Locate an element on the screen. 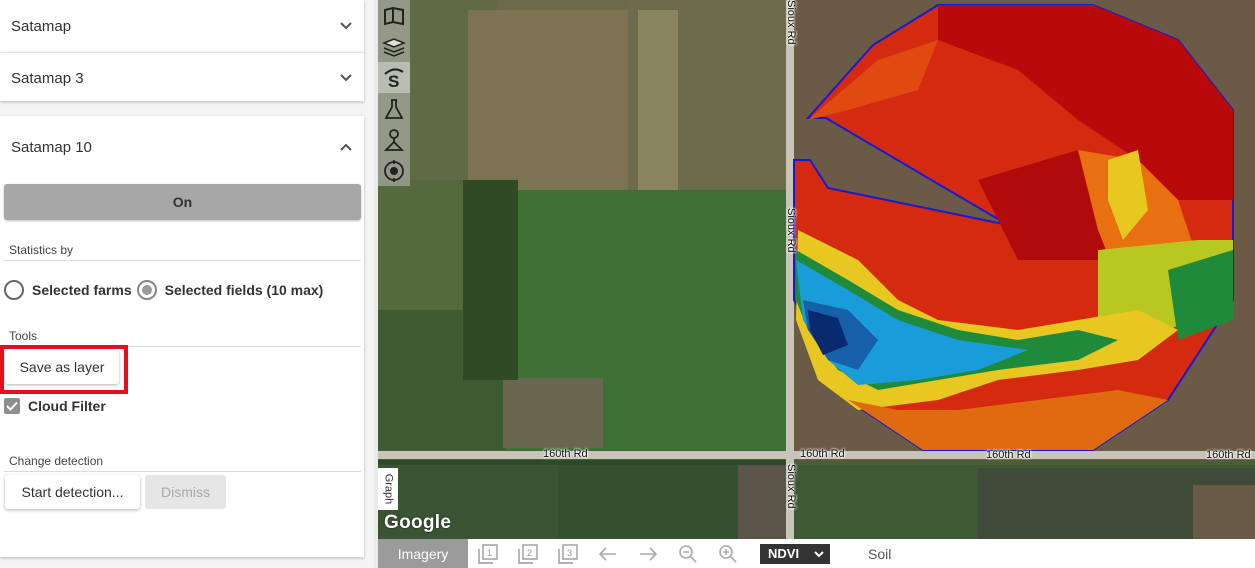 The height and width of the screenshot is (568, 1255). field-marker-icon is located at coordinates (394, 139).